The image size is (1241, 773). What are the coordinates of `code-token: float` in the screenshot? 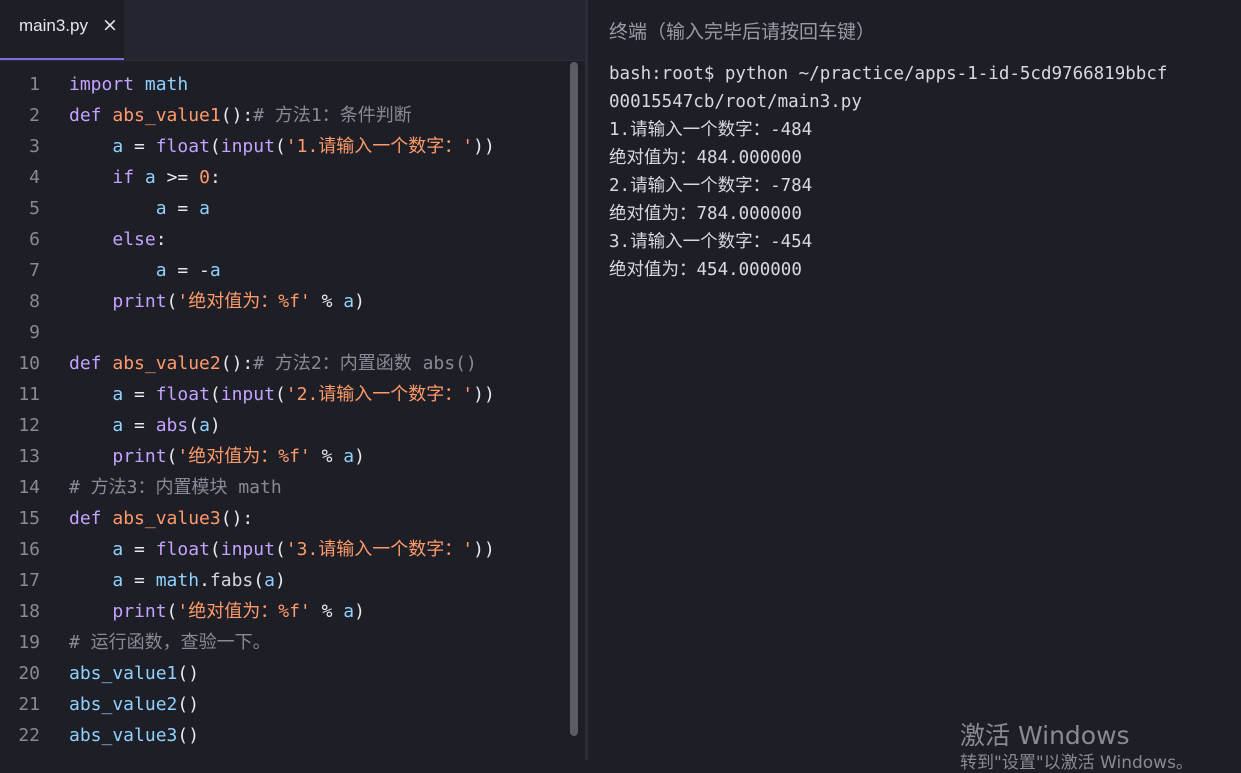 It's located at (182, 146).